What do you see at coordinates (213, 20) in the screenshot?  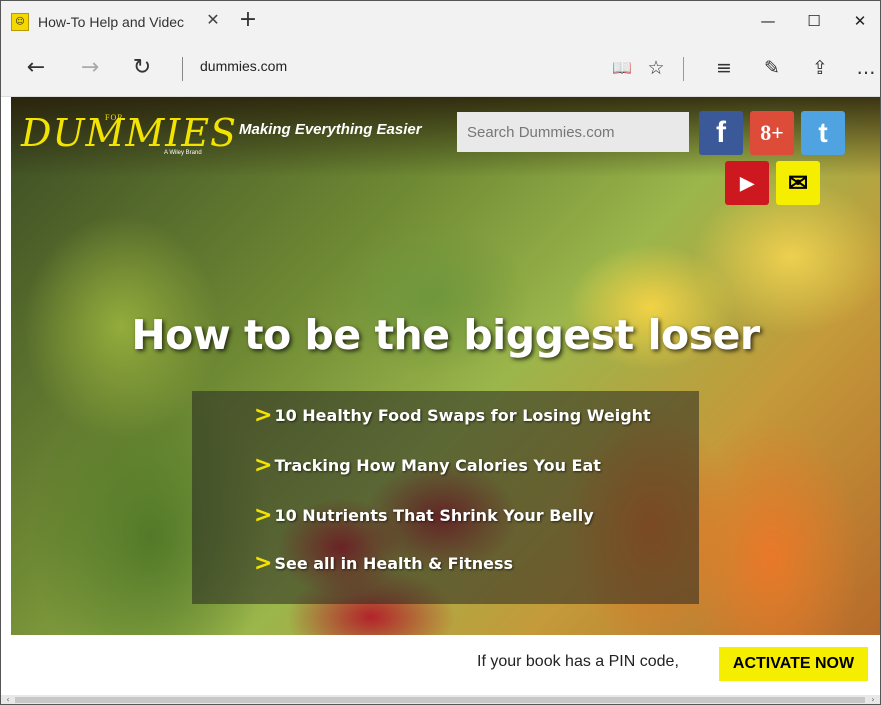 I see `tab-close-icon: ✕` at bounding box center [213, 20].